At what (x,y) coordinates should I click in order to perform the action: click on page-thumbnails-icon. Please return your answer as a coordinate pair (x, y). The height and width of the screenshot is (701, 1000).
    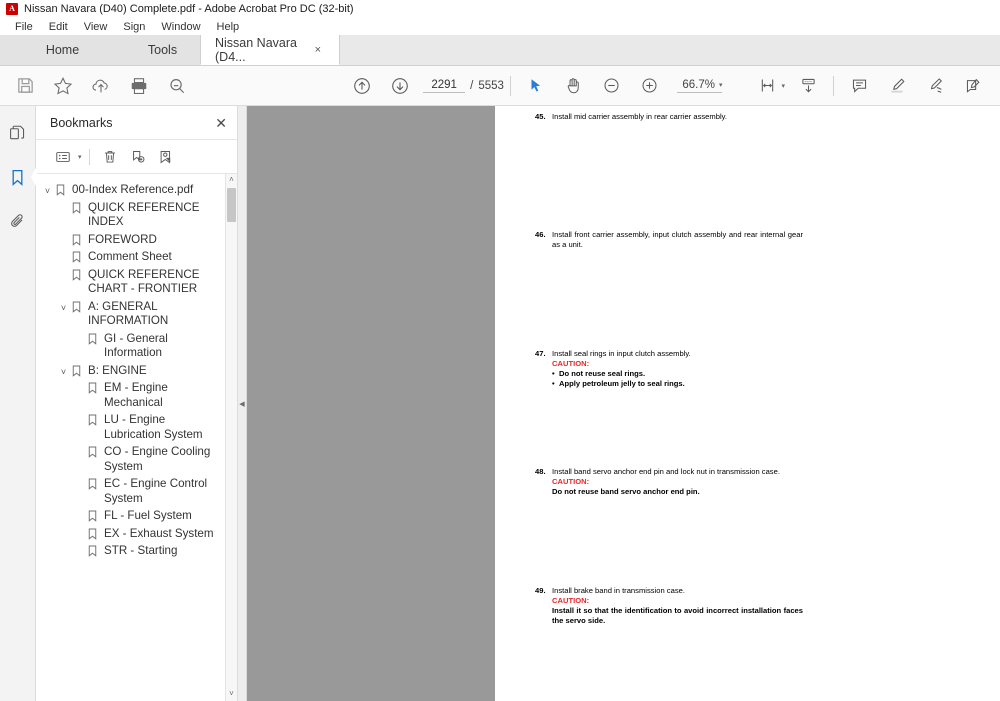
    Looking at the image, I should click on (18, 133).